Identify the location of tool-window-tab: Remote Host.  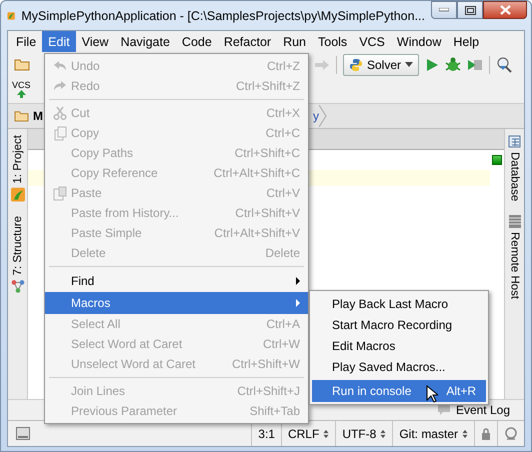
(514, 257).